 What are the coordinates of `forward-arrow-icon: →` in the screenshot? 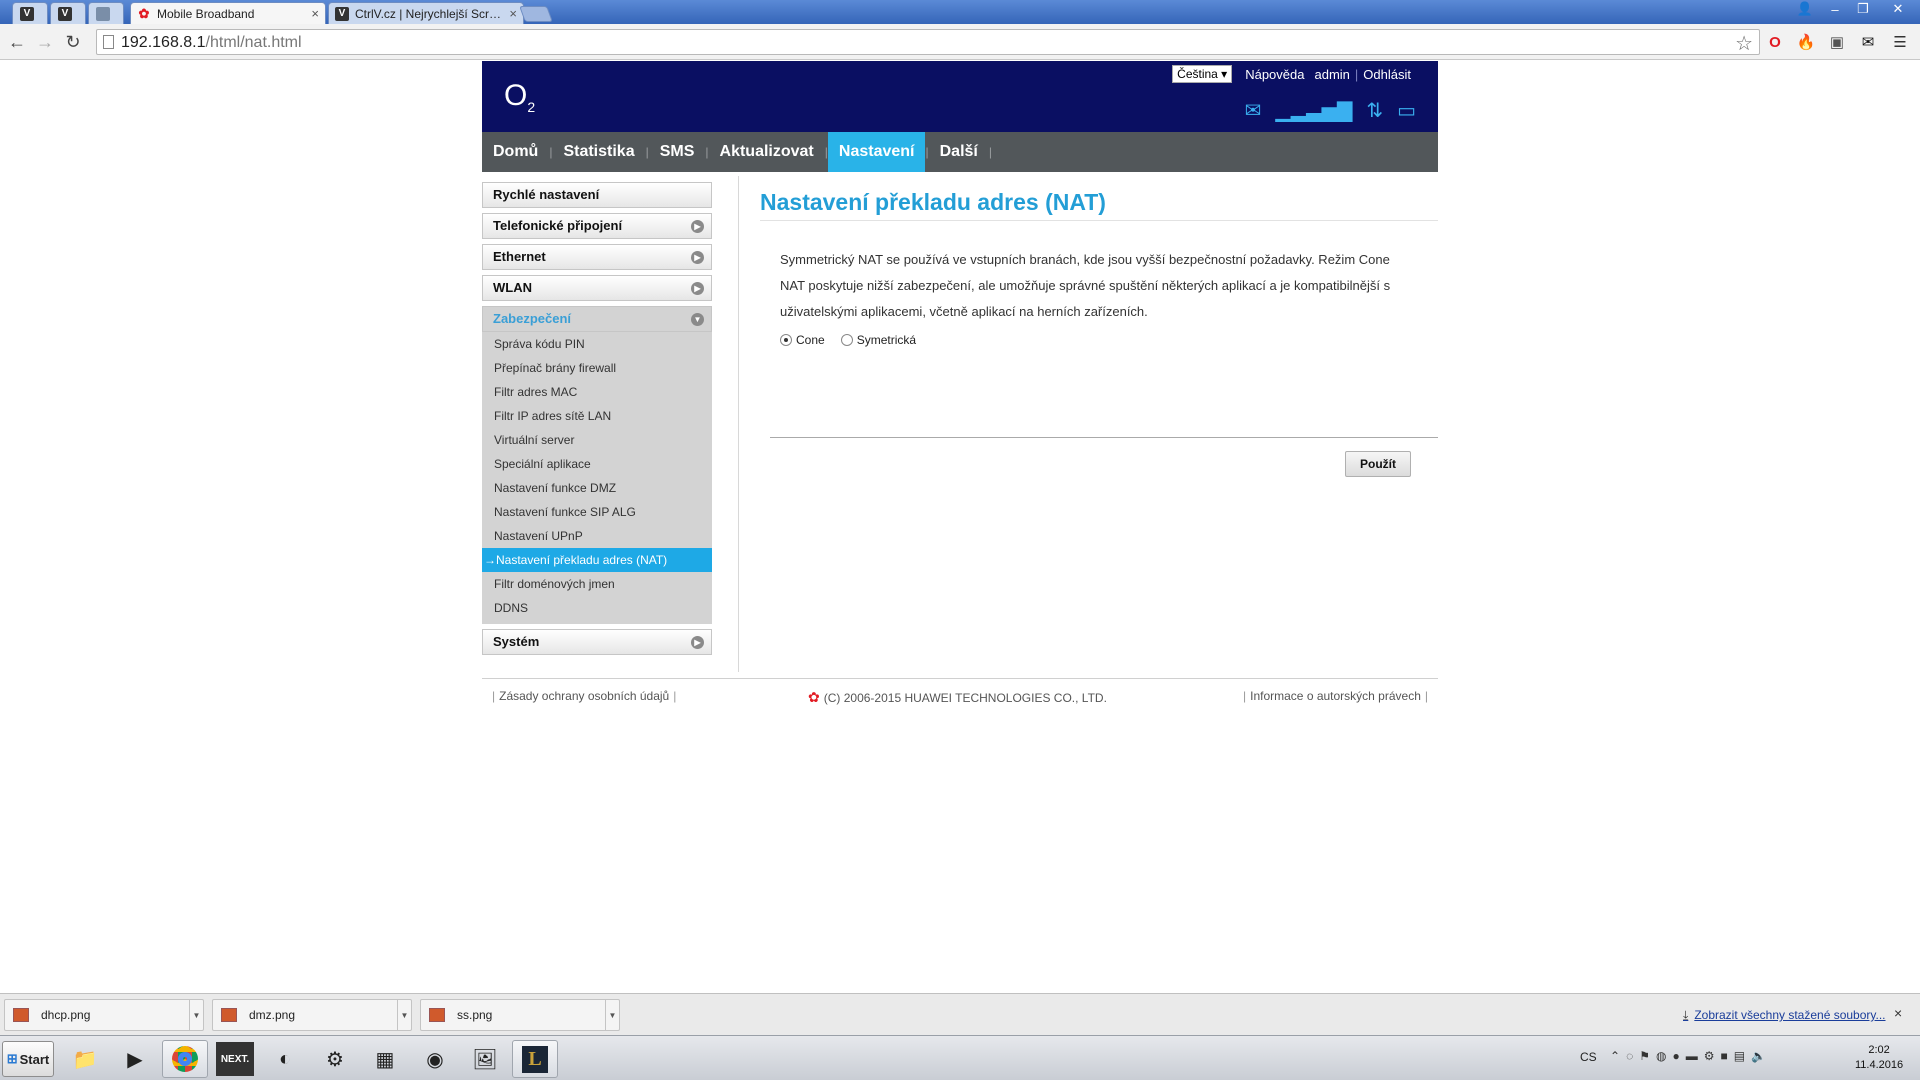 It's located at (45, 42).